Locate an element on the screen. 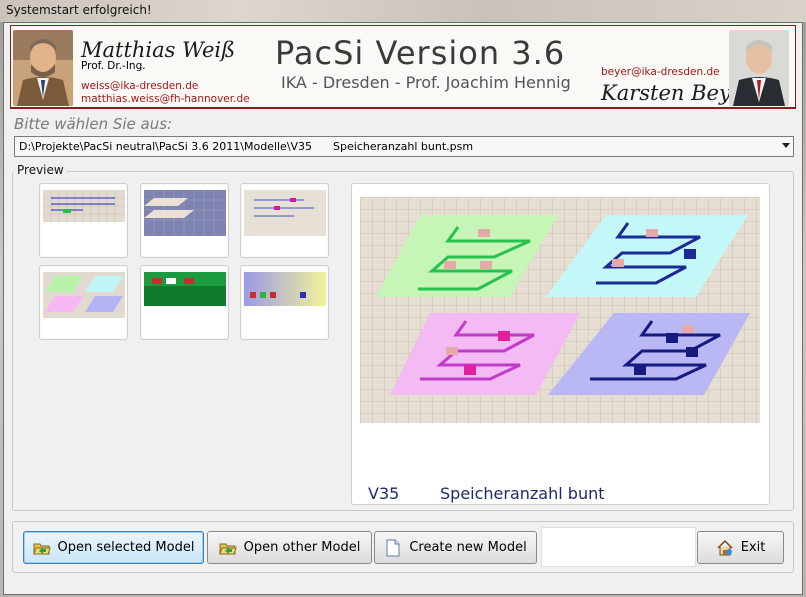  create-new-model-button: Create new Model is located at coordinates (455, 547).